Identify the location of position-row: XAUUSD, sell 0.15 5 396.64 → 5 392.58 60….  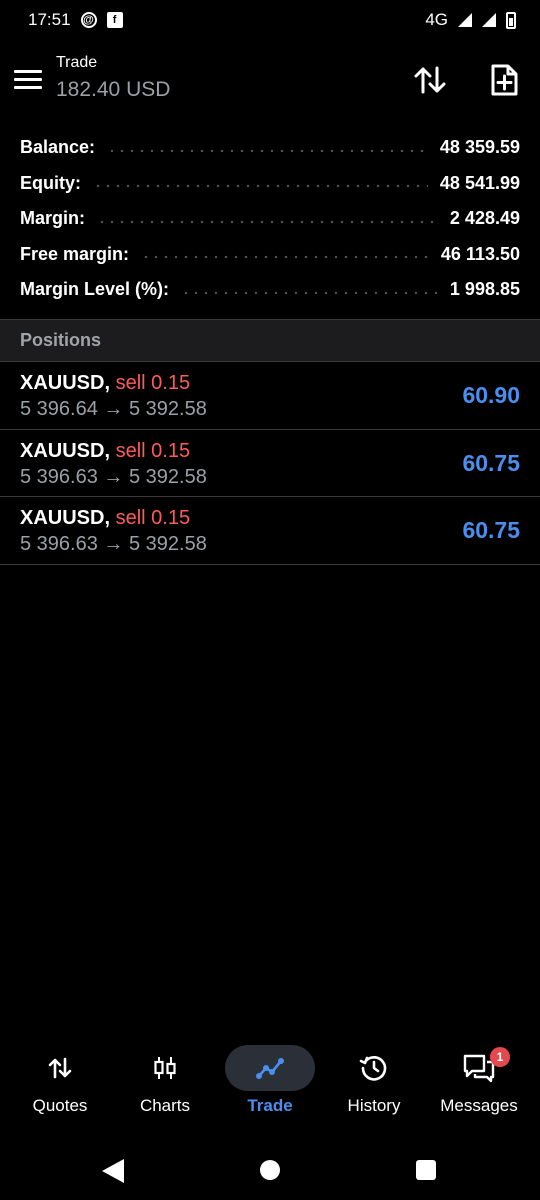
(270, 396).